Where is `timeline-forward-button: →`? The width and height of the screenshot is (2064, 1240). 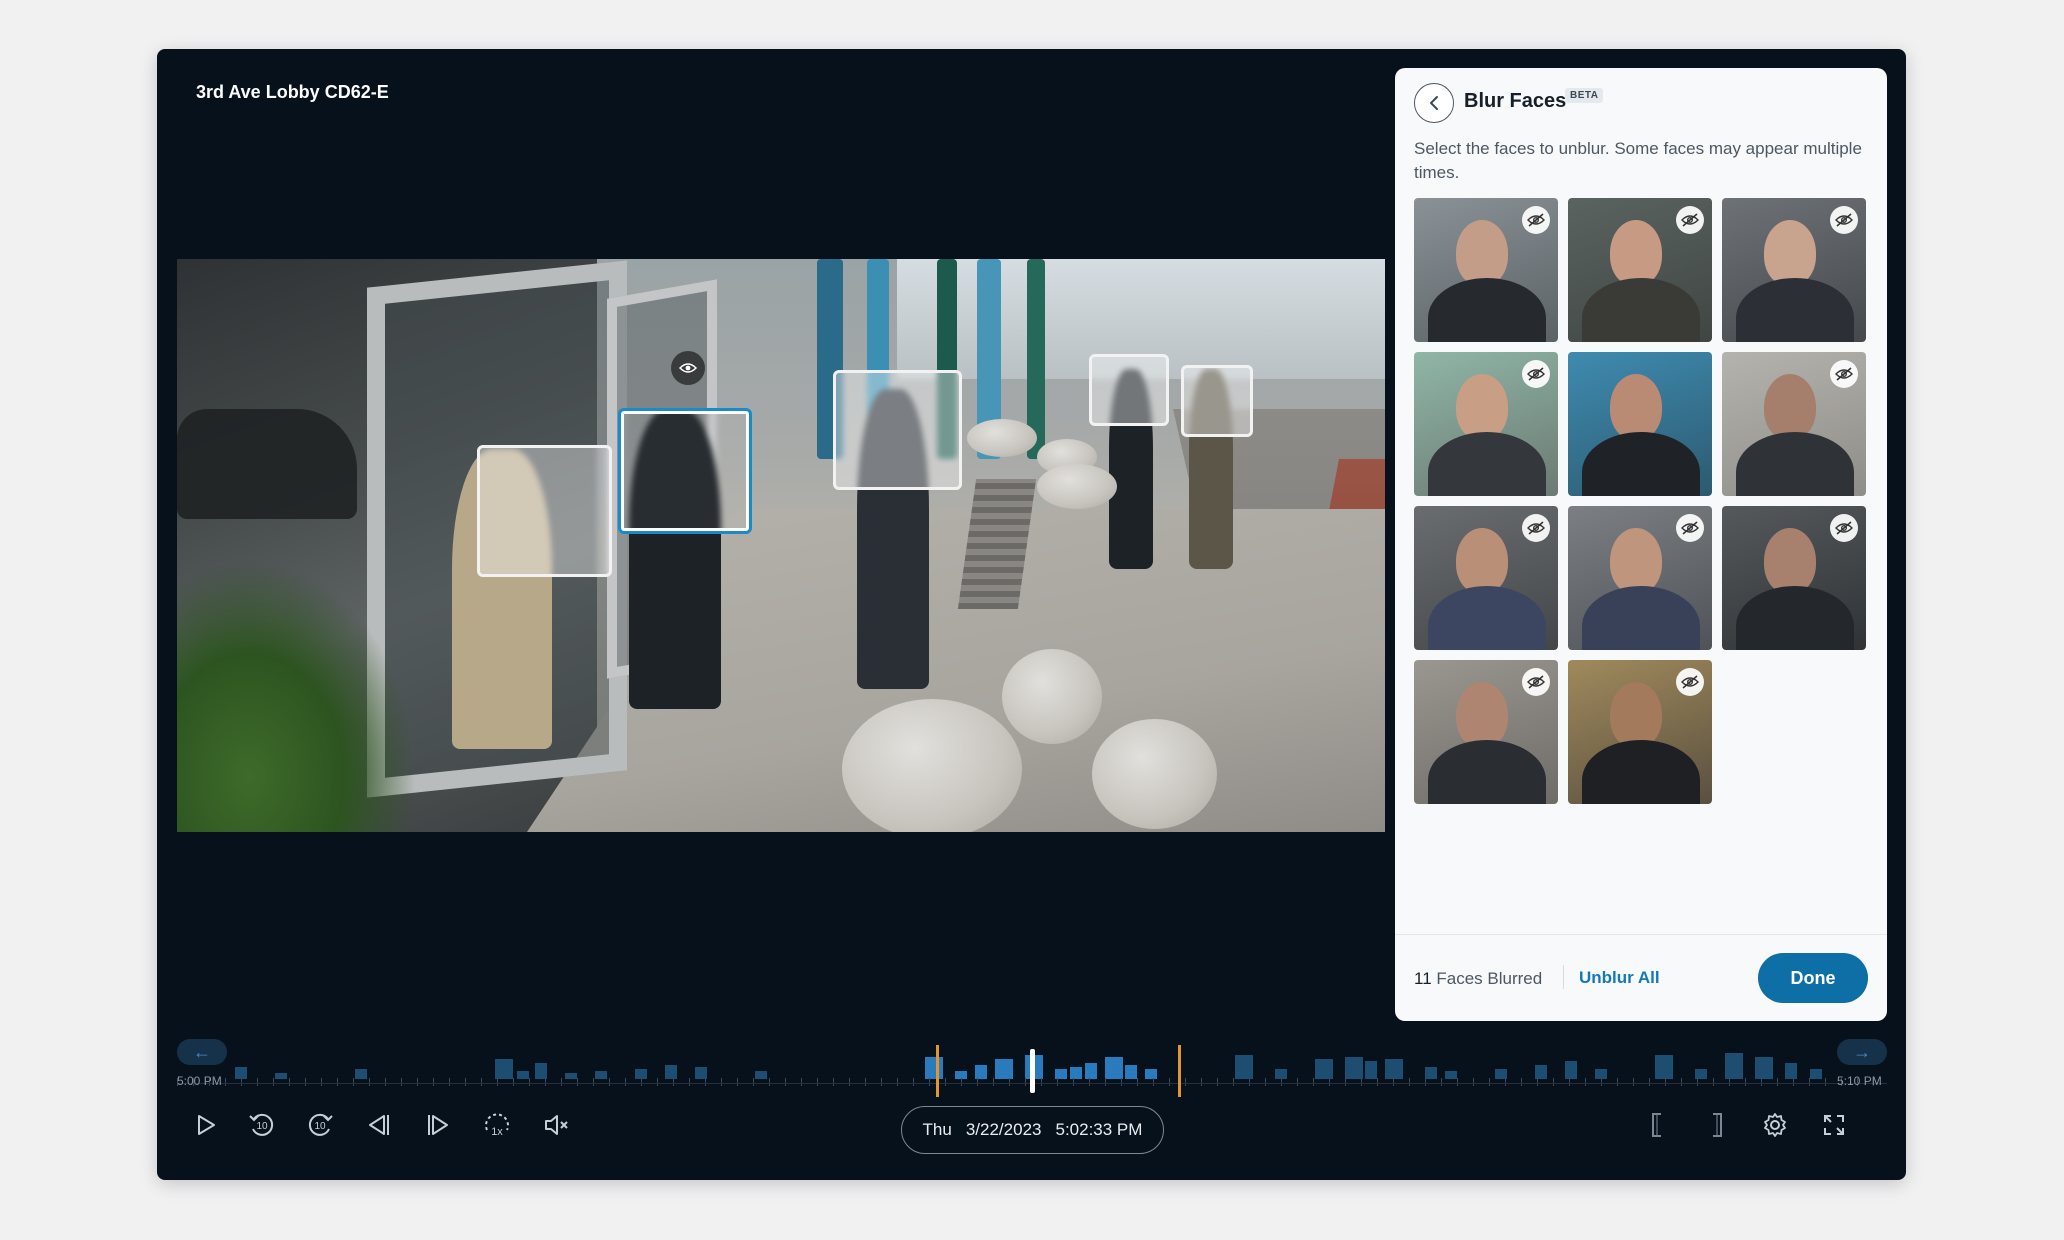
timeline-forward-button: → is located at coordinates (1862, 1052).